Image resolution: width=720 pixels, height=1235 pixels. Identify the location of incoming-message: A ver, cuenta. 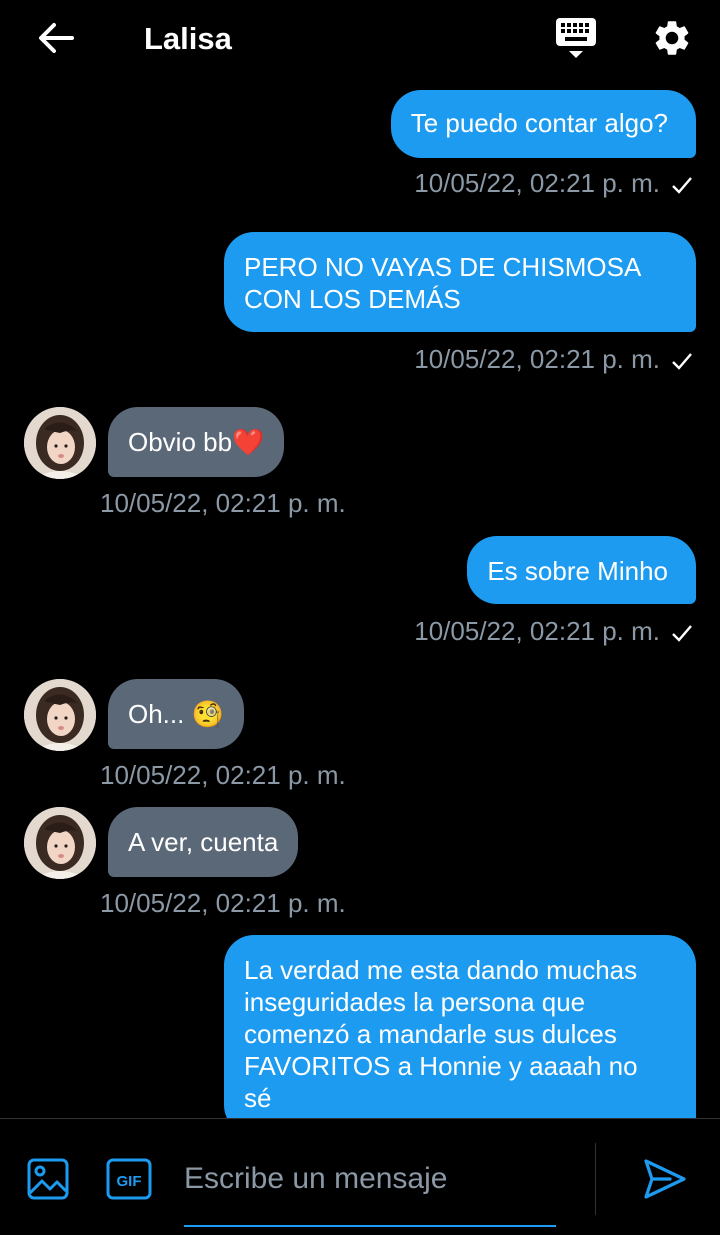
(203, 842).